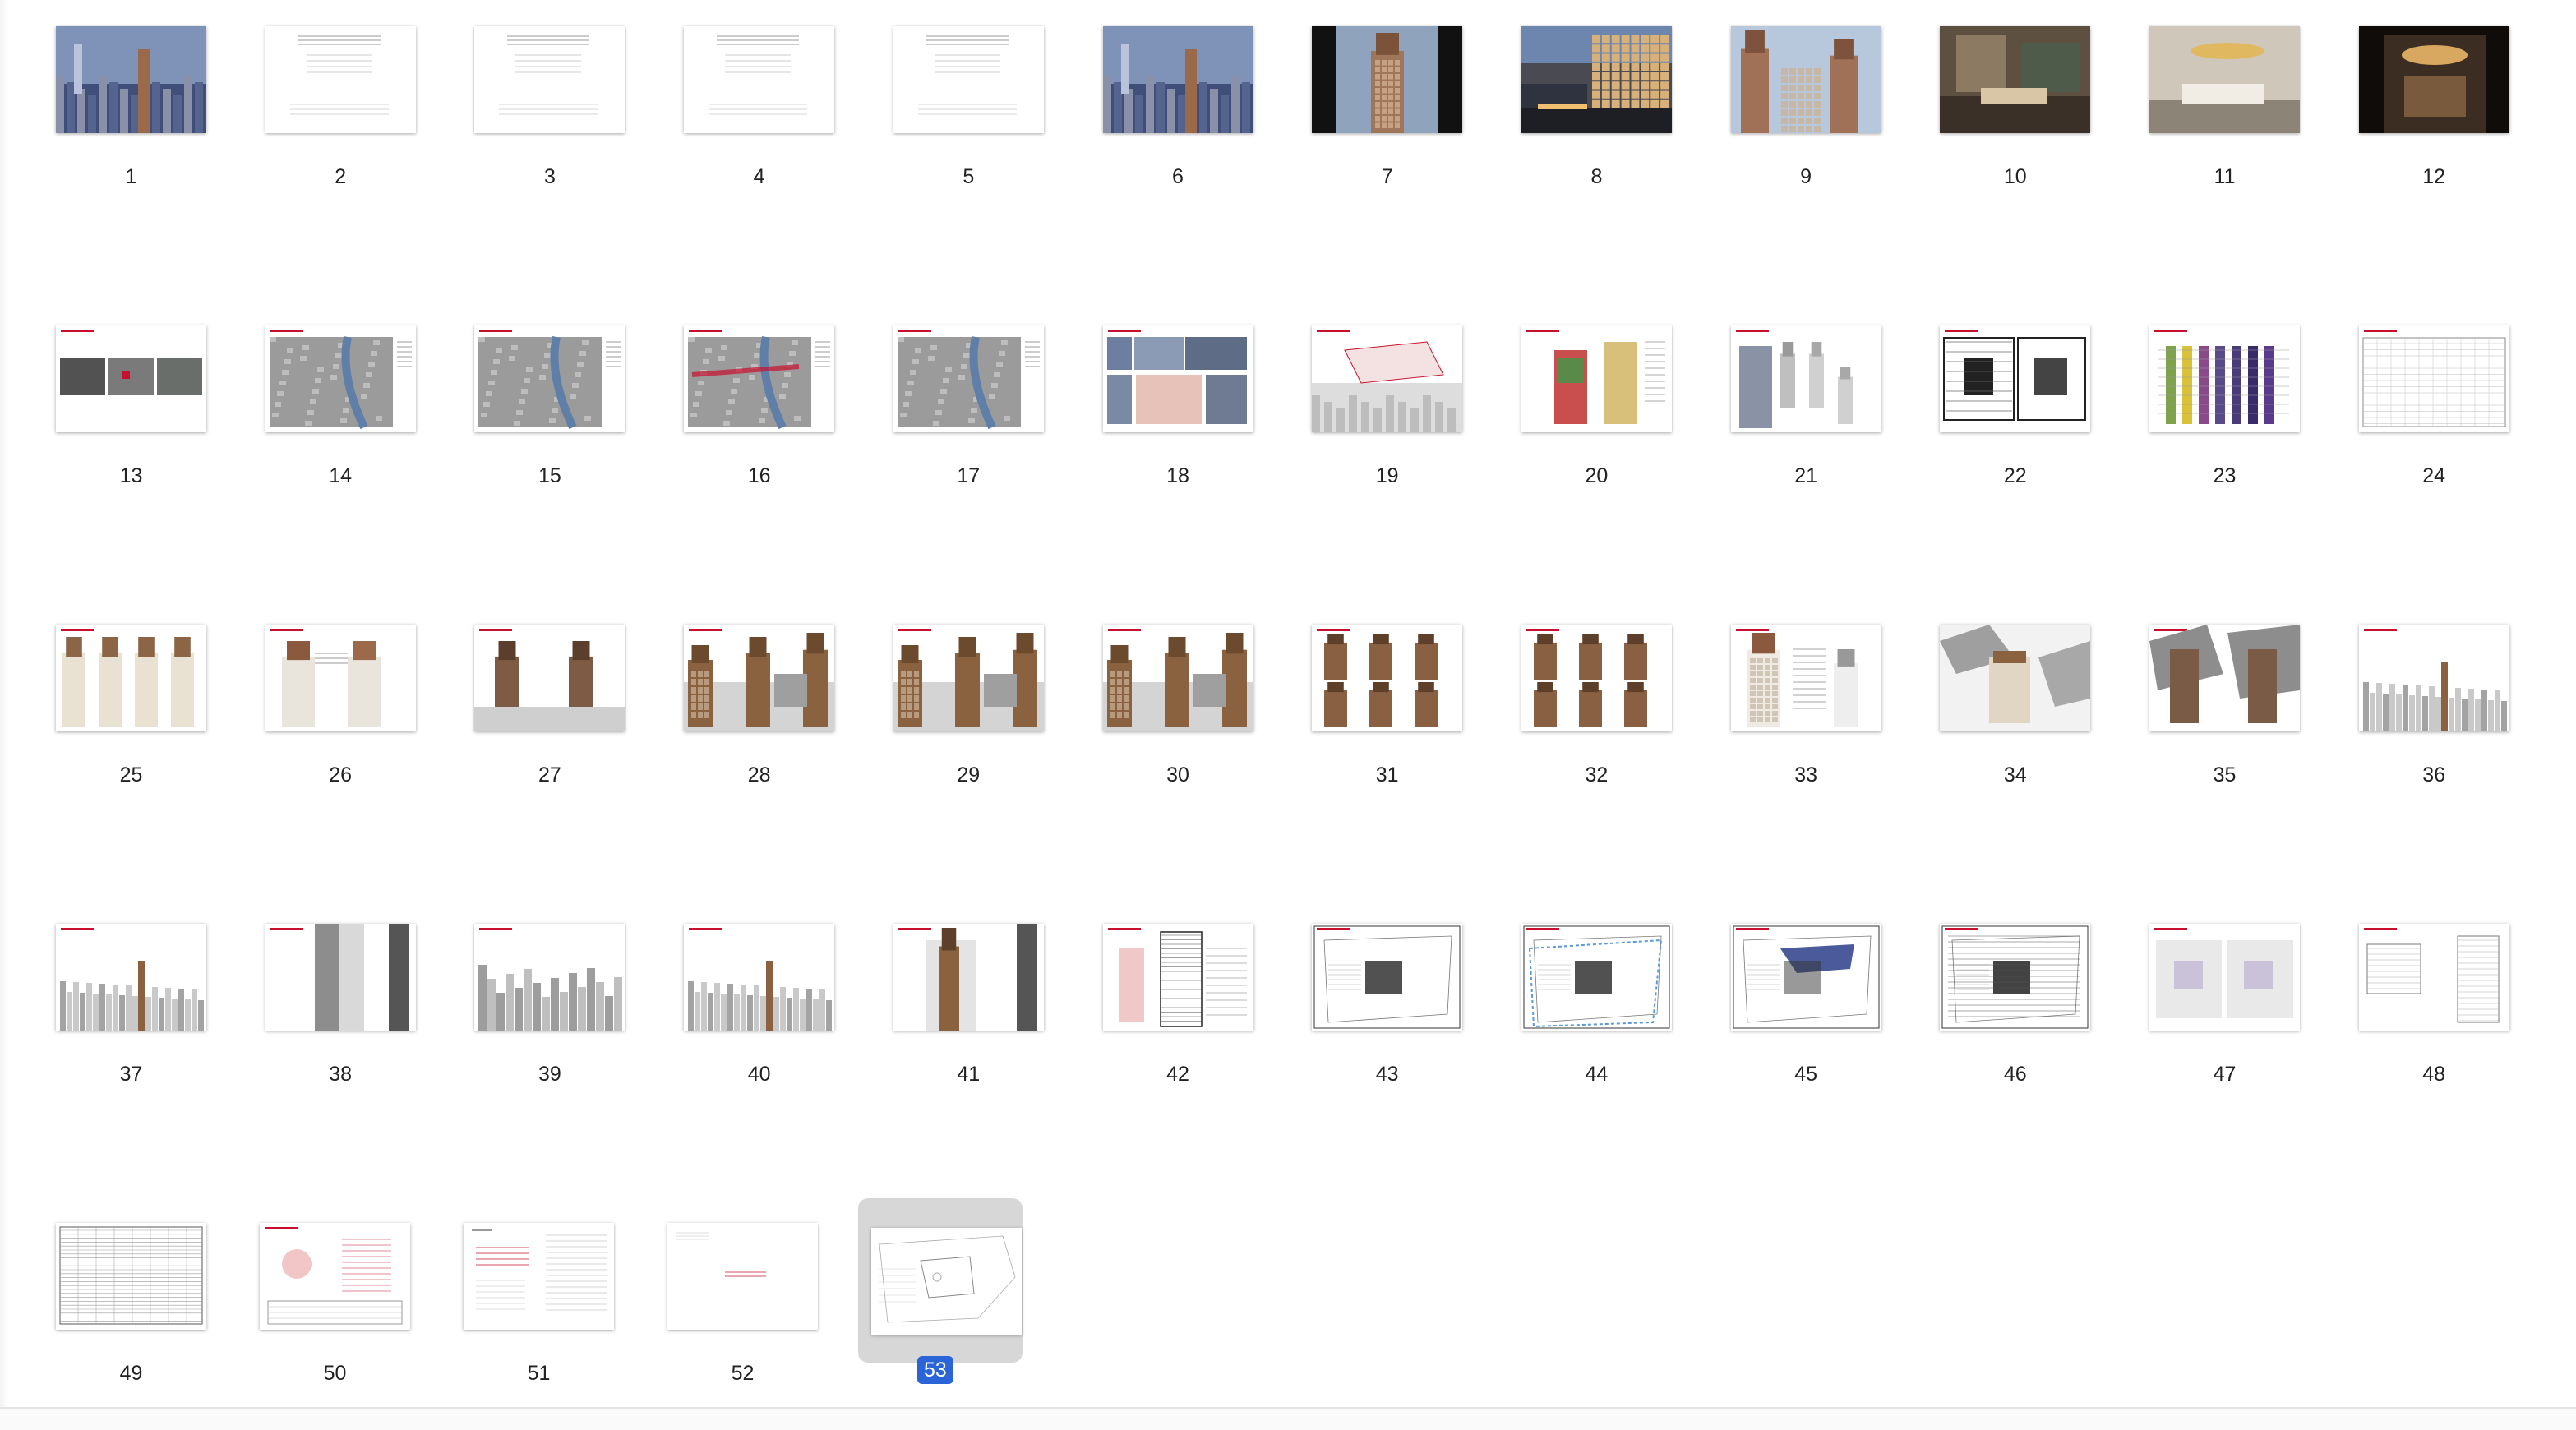  I want to click on page-thumbnail: 33, so click(1780, 740).